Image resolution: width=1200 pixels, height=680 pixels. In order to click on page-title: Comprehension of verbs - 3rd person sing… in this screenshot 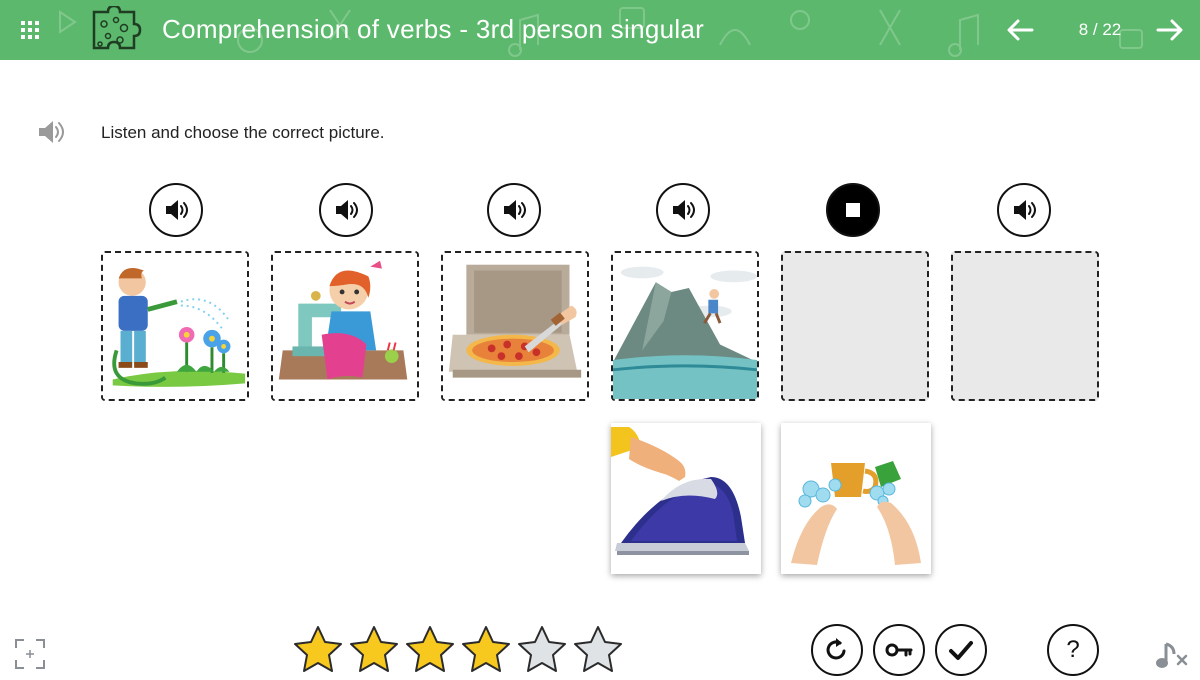, I will do `click(433, 29)`.